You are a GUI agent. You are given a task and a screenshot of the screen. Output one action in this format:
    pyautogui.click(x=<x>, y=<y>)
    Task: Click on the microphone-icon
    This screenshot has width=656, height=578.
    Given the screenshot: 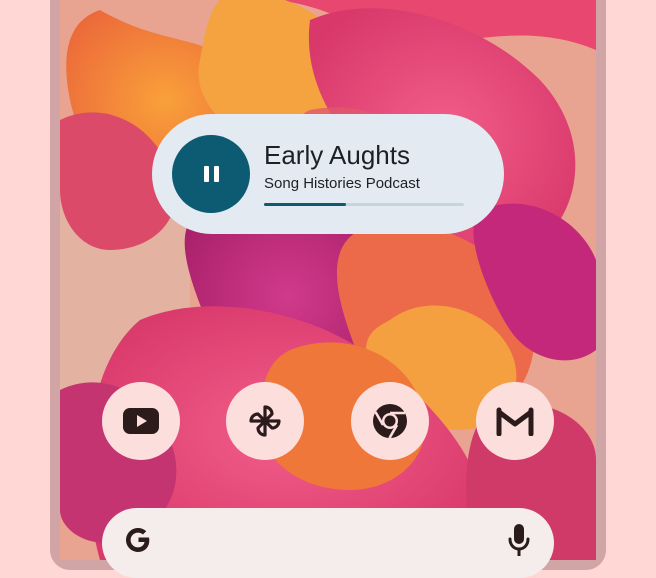 What is the action you would take?
    pyautogui.click(x=519, y=542)
    